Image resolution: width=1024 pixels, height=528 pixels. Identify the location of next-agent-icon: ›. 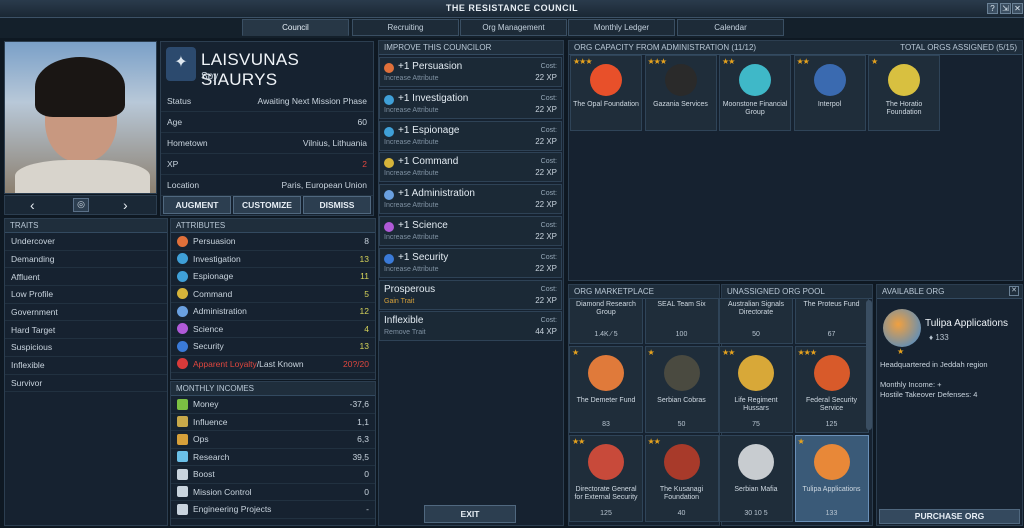
(125, 205).